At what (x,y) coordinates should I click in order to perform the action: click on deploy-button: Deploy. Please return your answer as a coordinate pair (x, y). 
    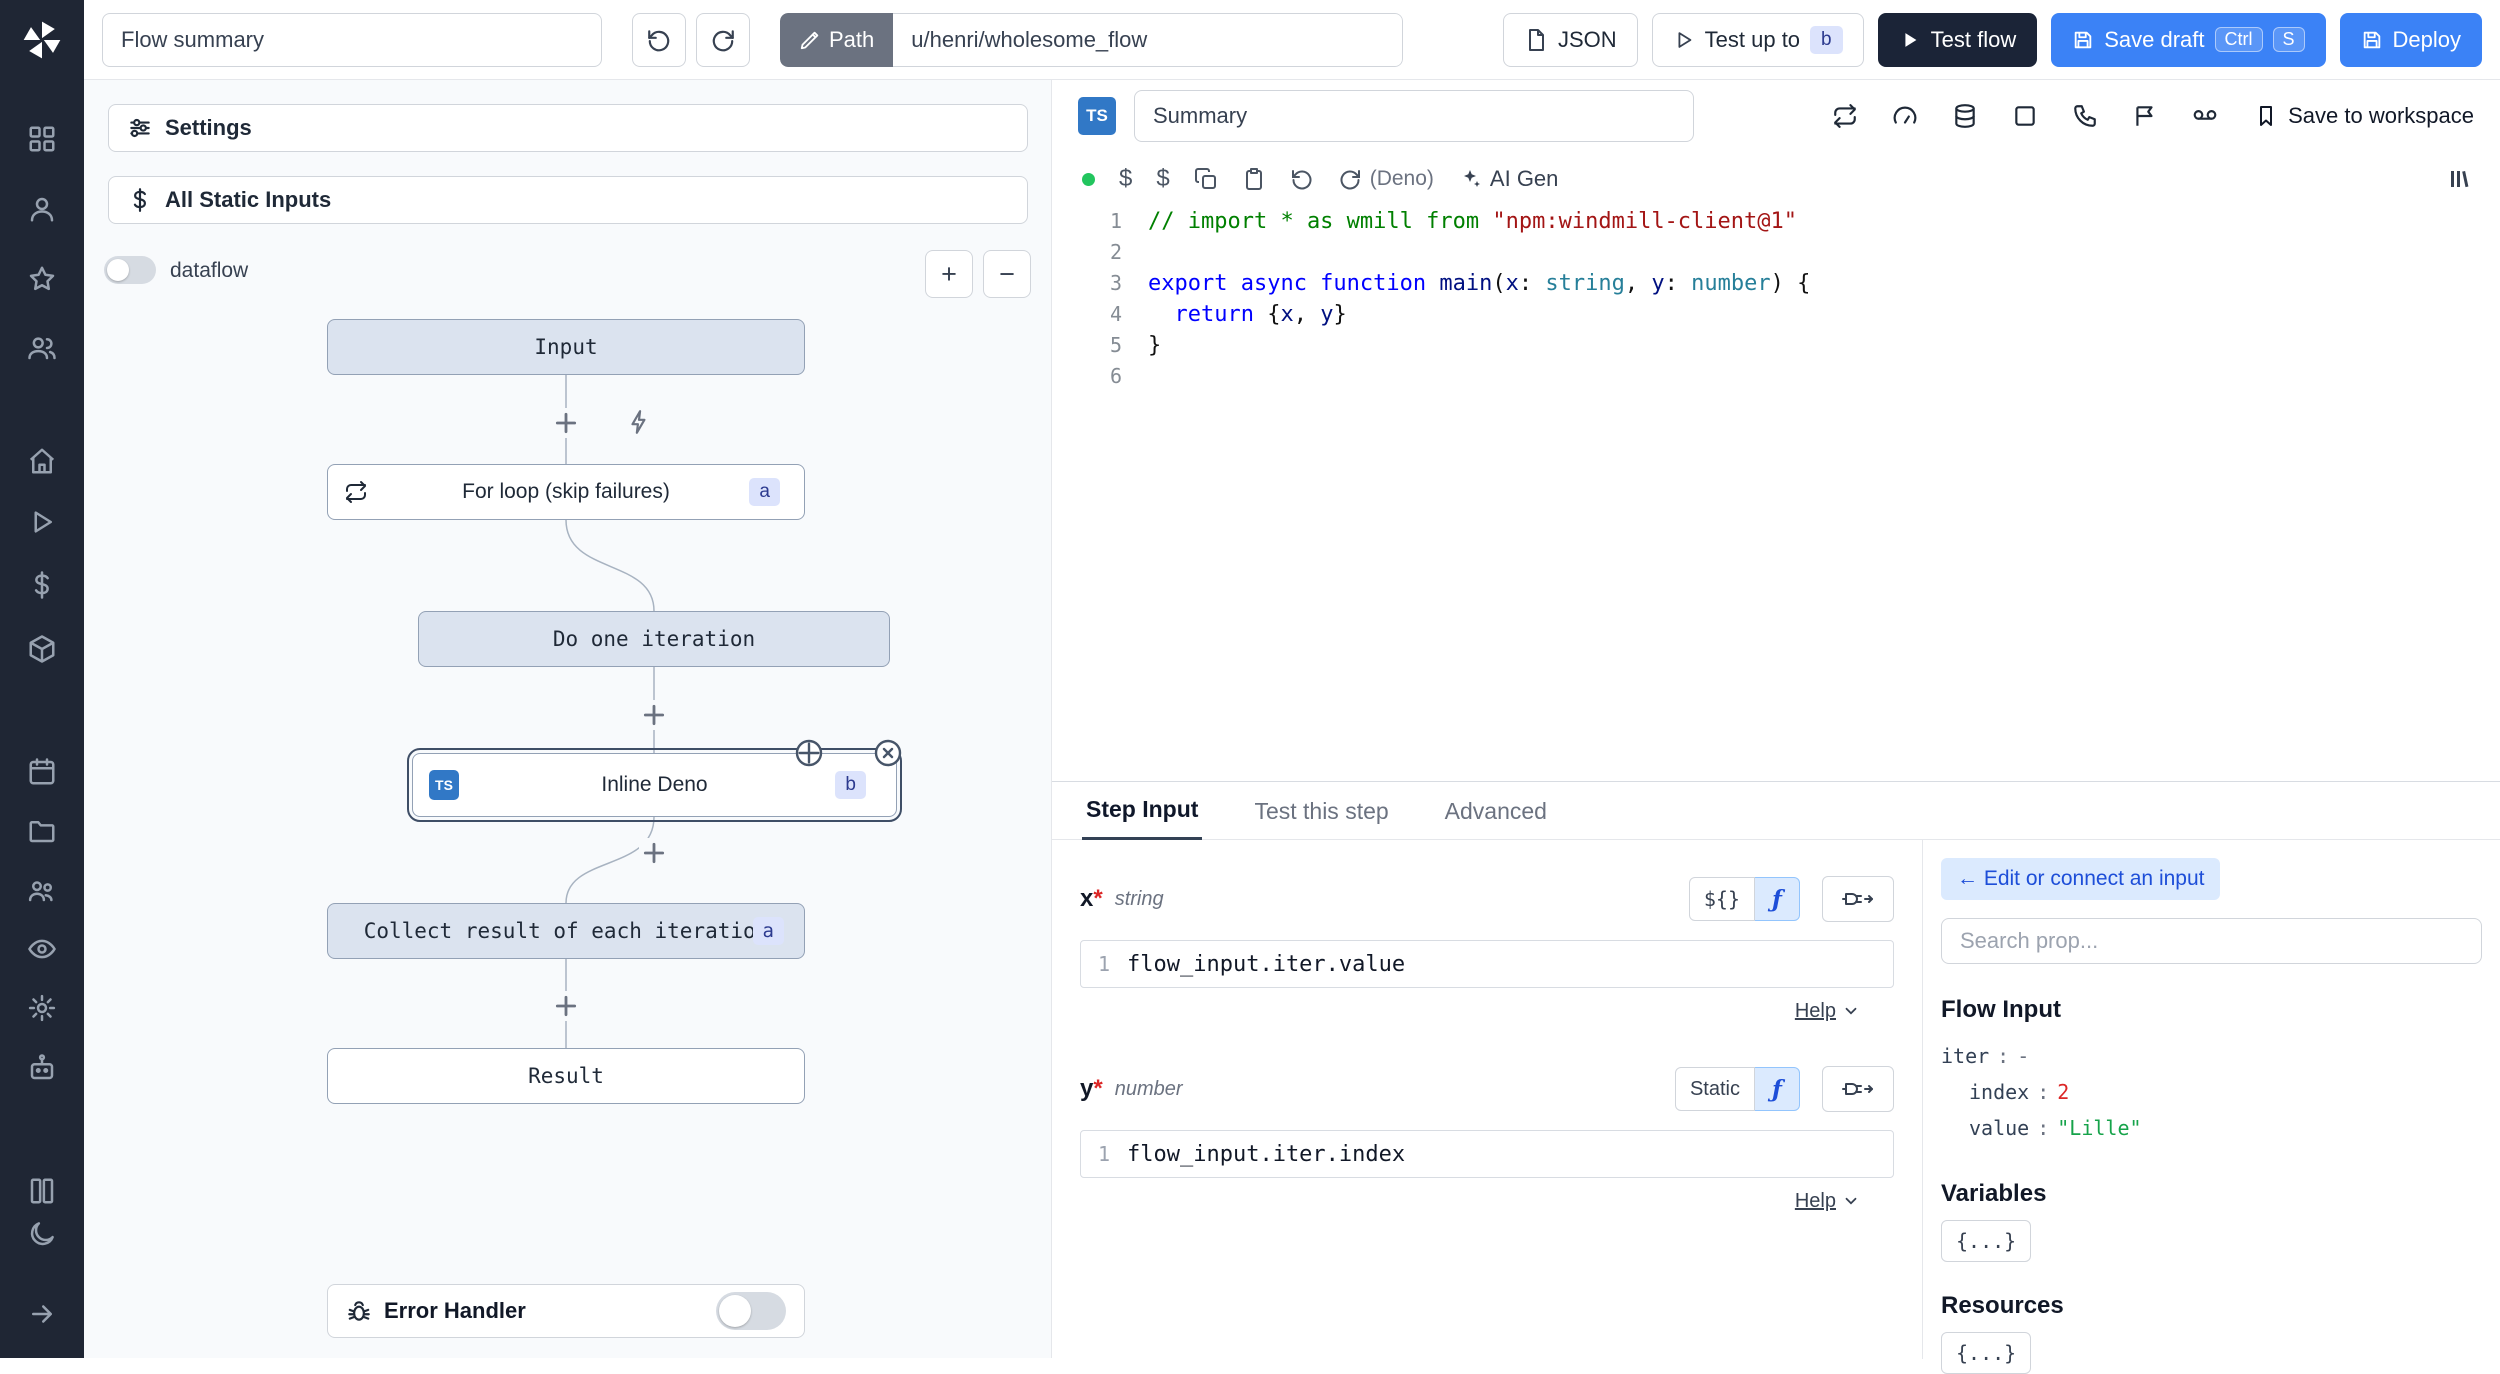
    Looking at the image, I should click on (2410, 39).